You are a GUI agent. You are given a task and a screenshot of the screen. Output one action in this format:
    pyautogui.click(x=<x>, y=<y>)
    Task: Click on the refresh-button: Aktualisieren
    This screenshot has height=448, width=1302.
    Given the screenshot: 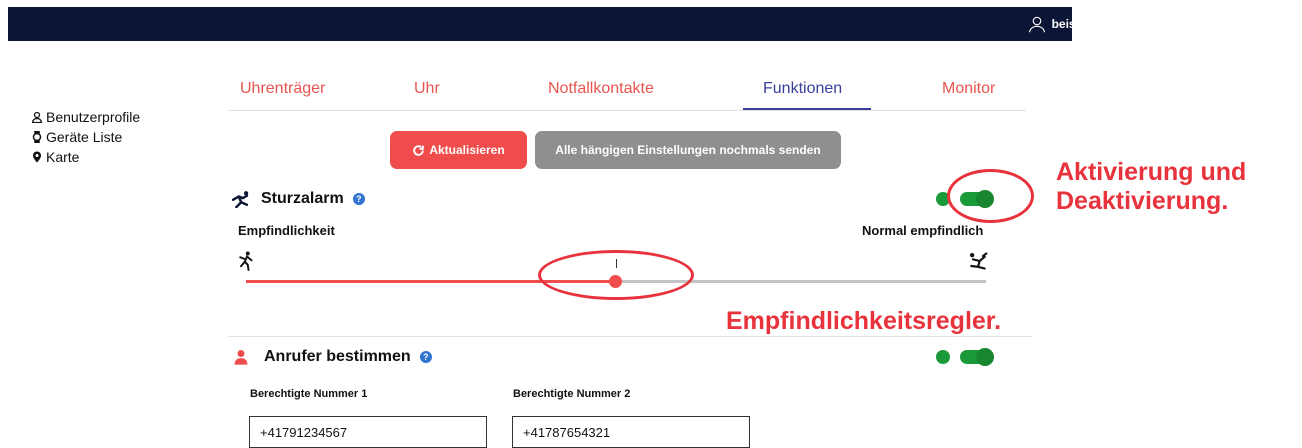 What is the action you would take?
    pyautogui.click(x=458, y=150)
    